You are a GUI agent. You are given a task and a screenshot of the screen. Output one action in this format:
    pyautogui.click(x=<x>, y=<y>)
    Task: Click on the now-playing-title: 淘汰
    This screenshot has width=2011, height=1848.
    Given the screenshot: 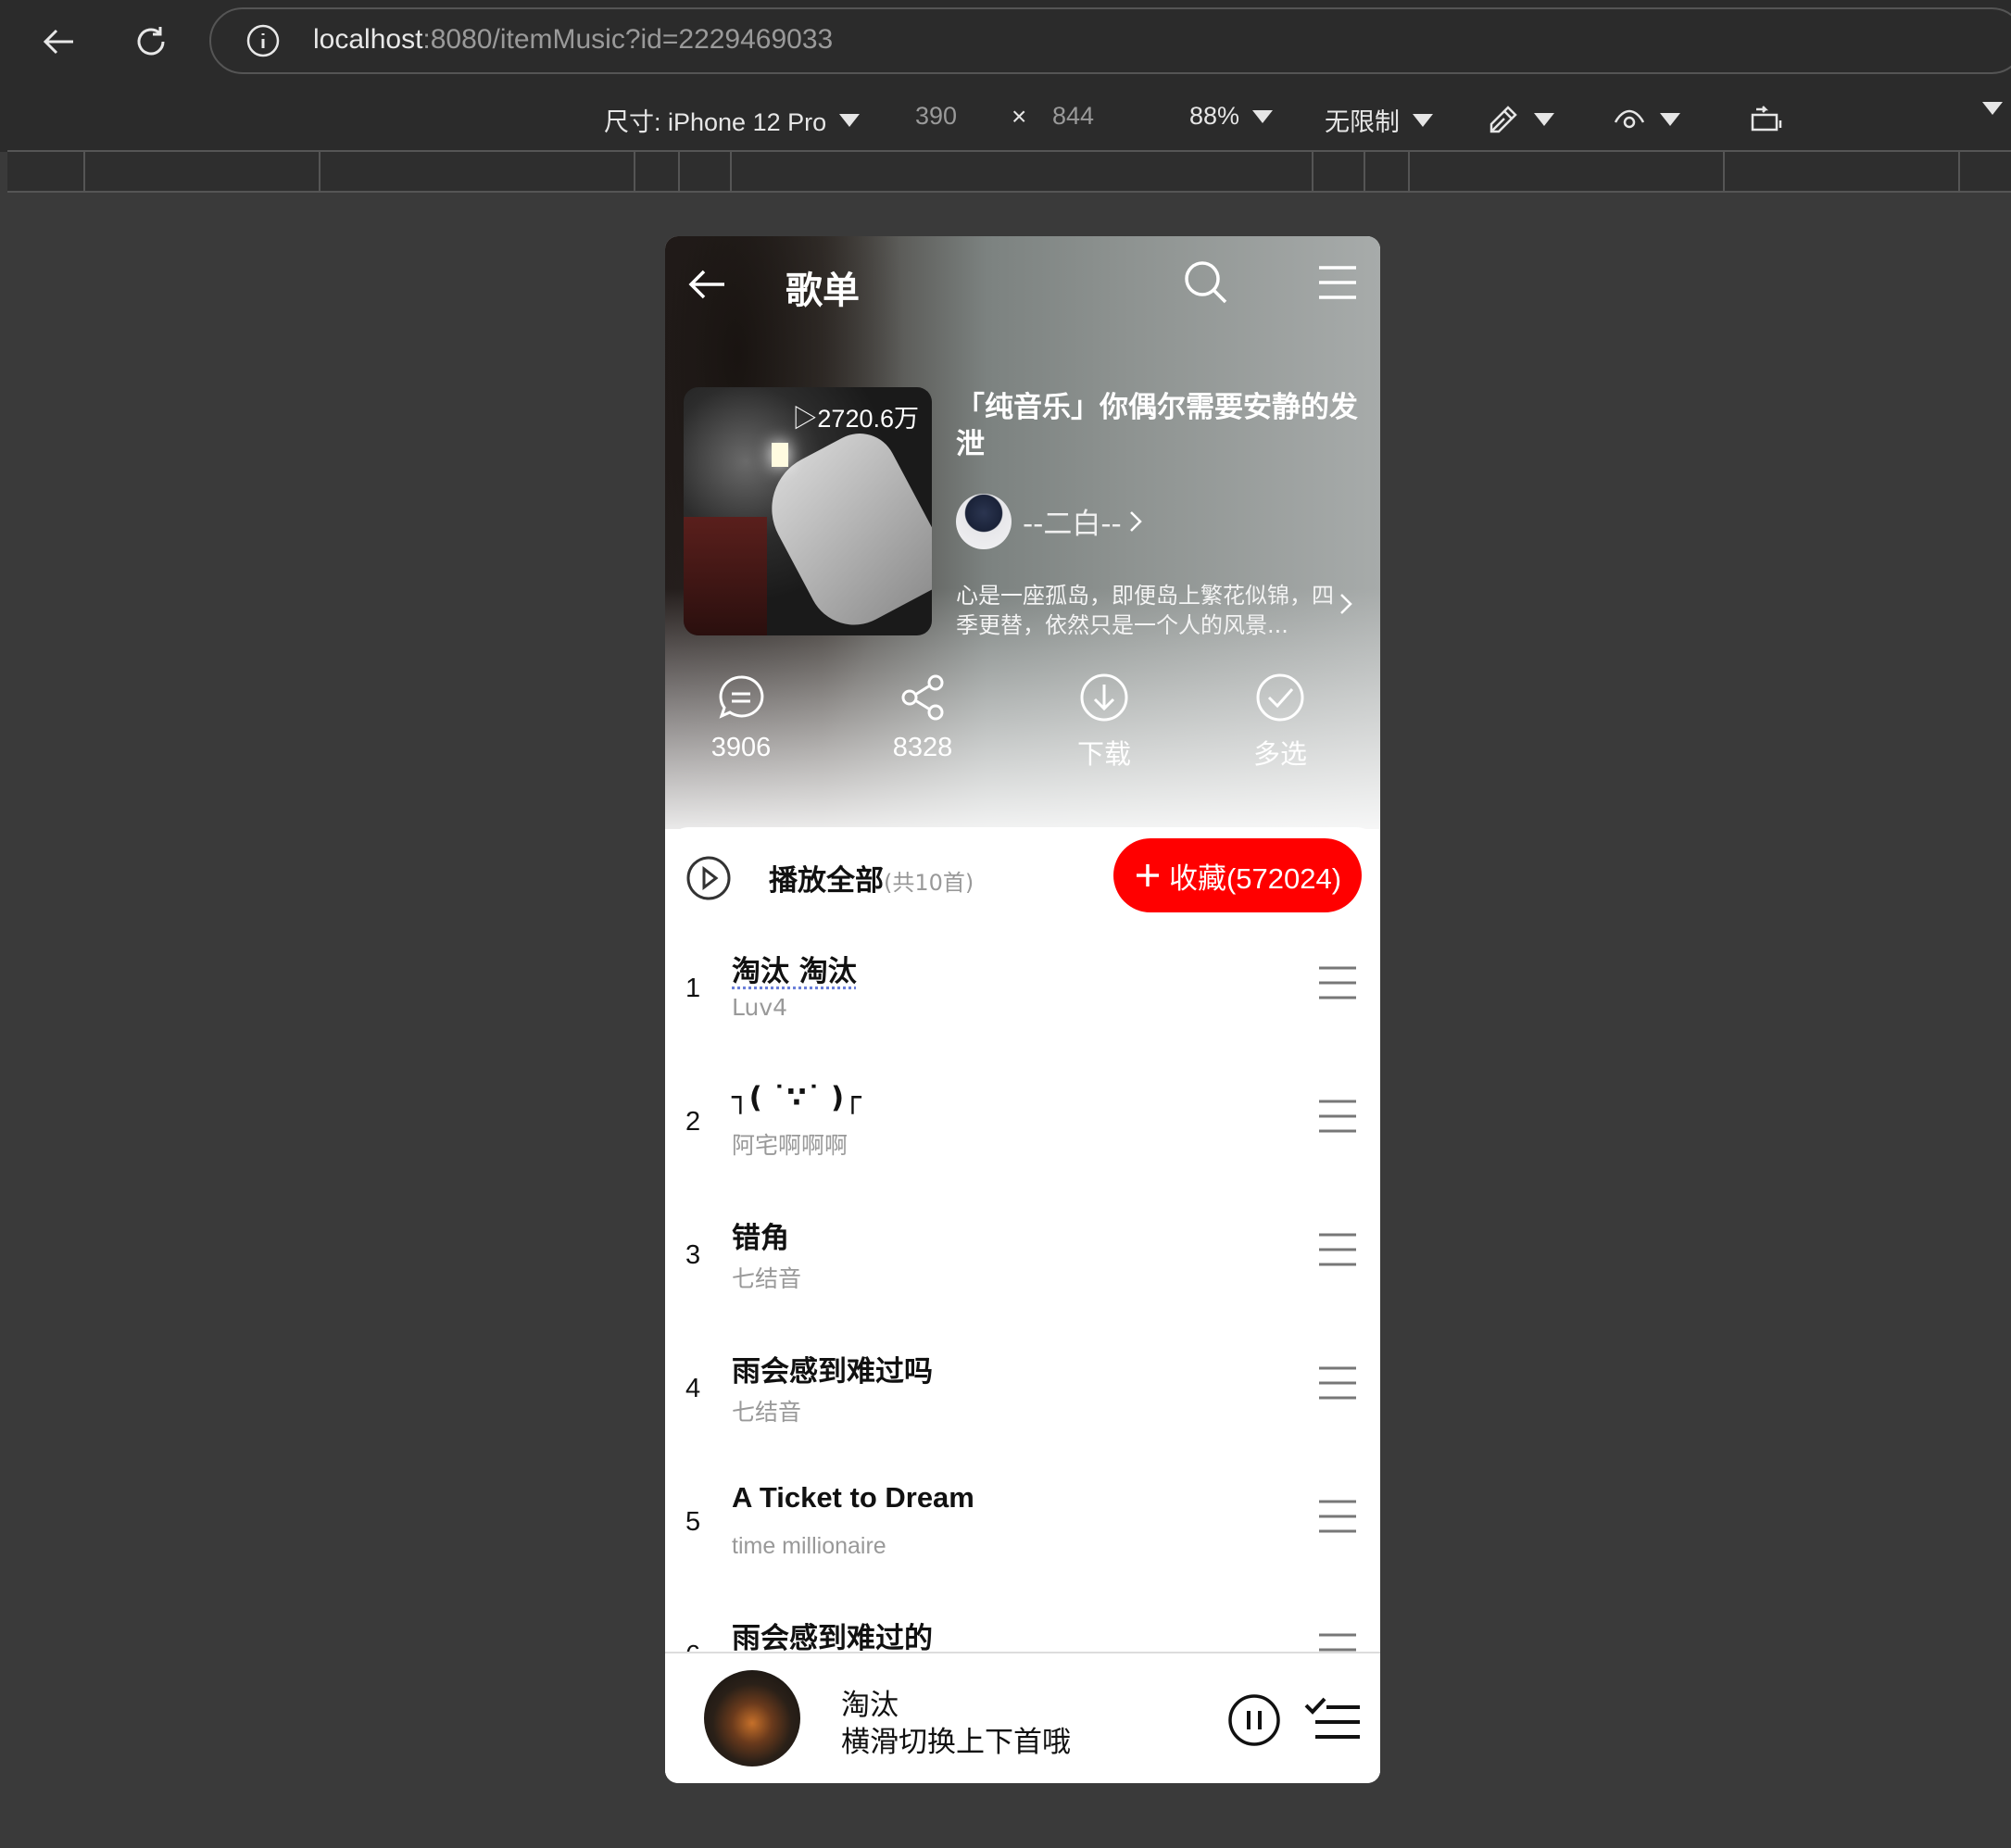 What is the action you would take?
    pyautogui.click(x=870, y=1705)
    